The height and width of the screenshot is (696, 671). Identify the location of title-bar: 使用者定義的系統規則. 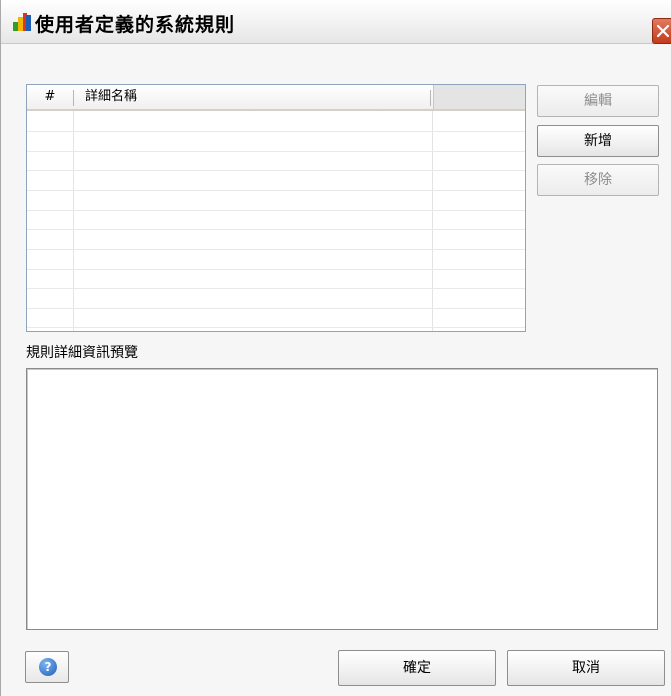
(336, 22).